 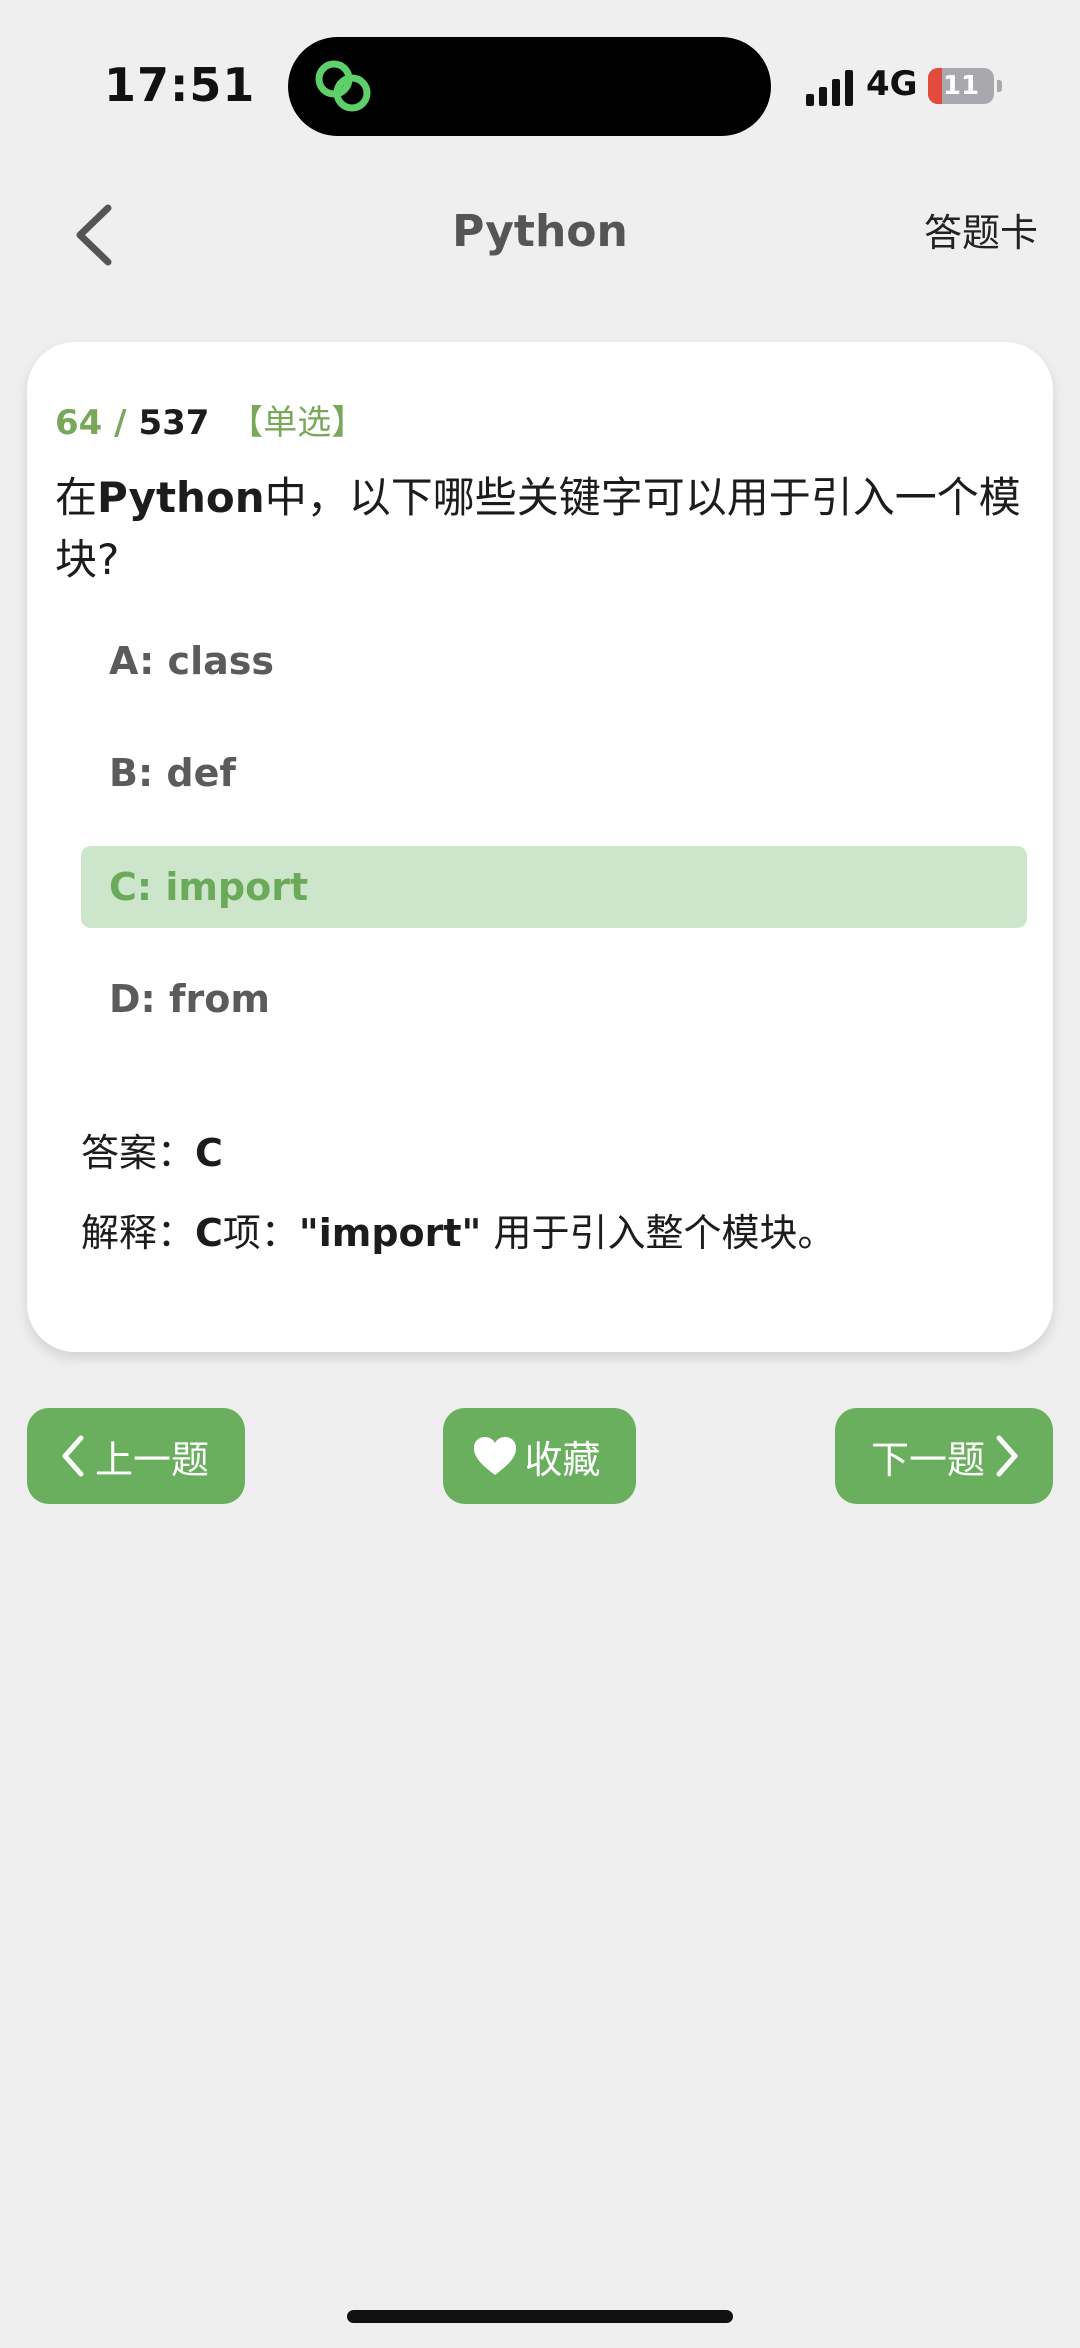 What do you see at coordinates (180, 85) in the screenshot?
I see `status-time: 17:51` at bounding box center [180, 85].